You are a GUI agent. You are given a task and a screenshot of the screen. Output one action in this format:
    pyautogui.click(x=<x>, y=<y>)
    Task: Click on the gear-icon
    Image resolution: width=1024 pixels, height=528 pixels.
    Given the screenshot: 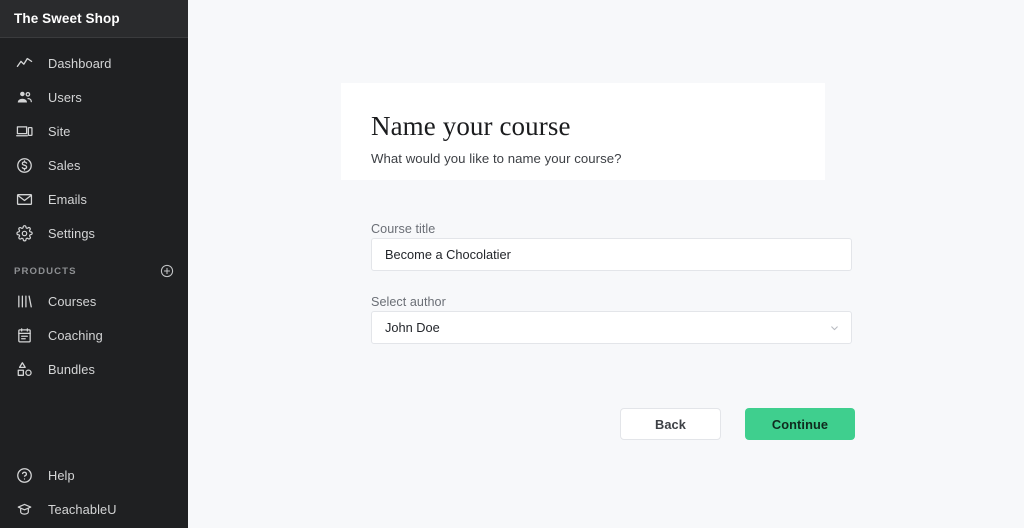 What is the action you would take?
    pyautogui.click(x=24, y=233)
    